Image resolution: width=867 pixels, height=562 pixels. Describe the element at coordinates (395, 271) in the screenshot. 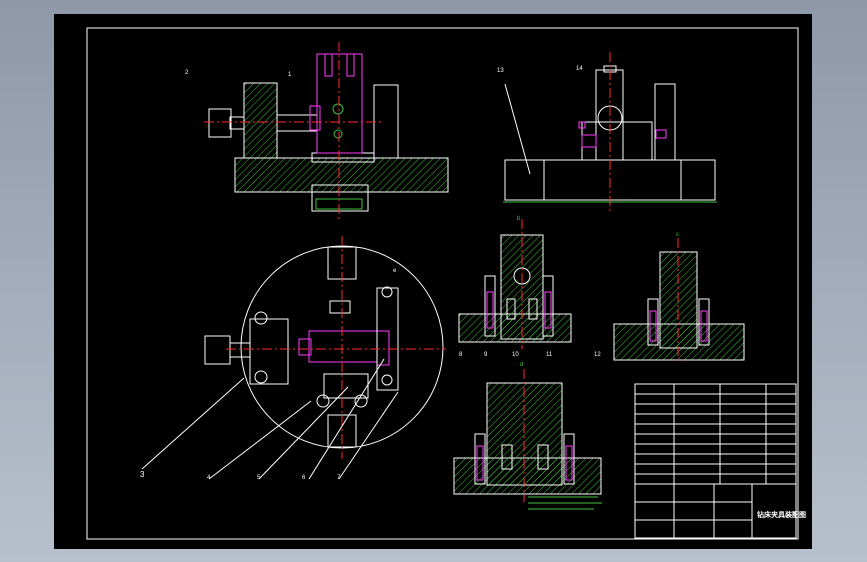

I see `section-label-e: e` at that location.